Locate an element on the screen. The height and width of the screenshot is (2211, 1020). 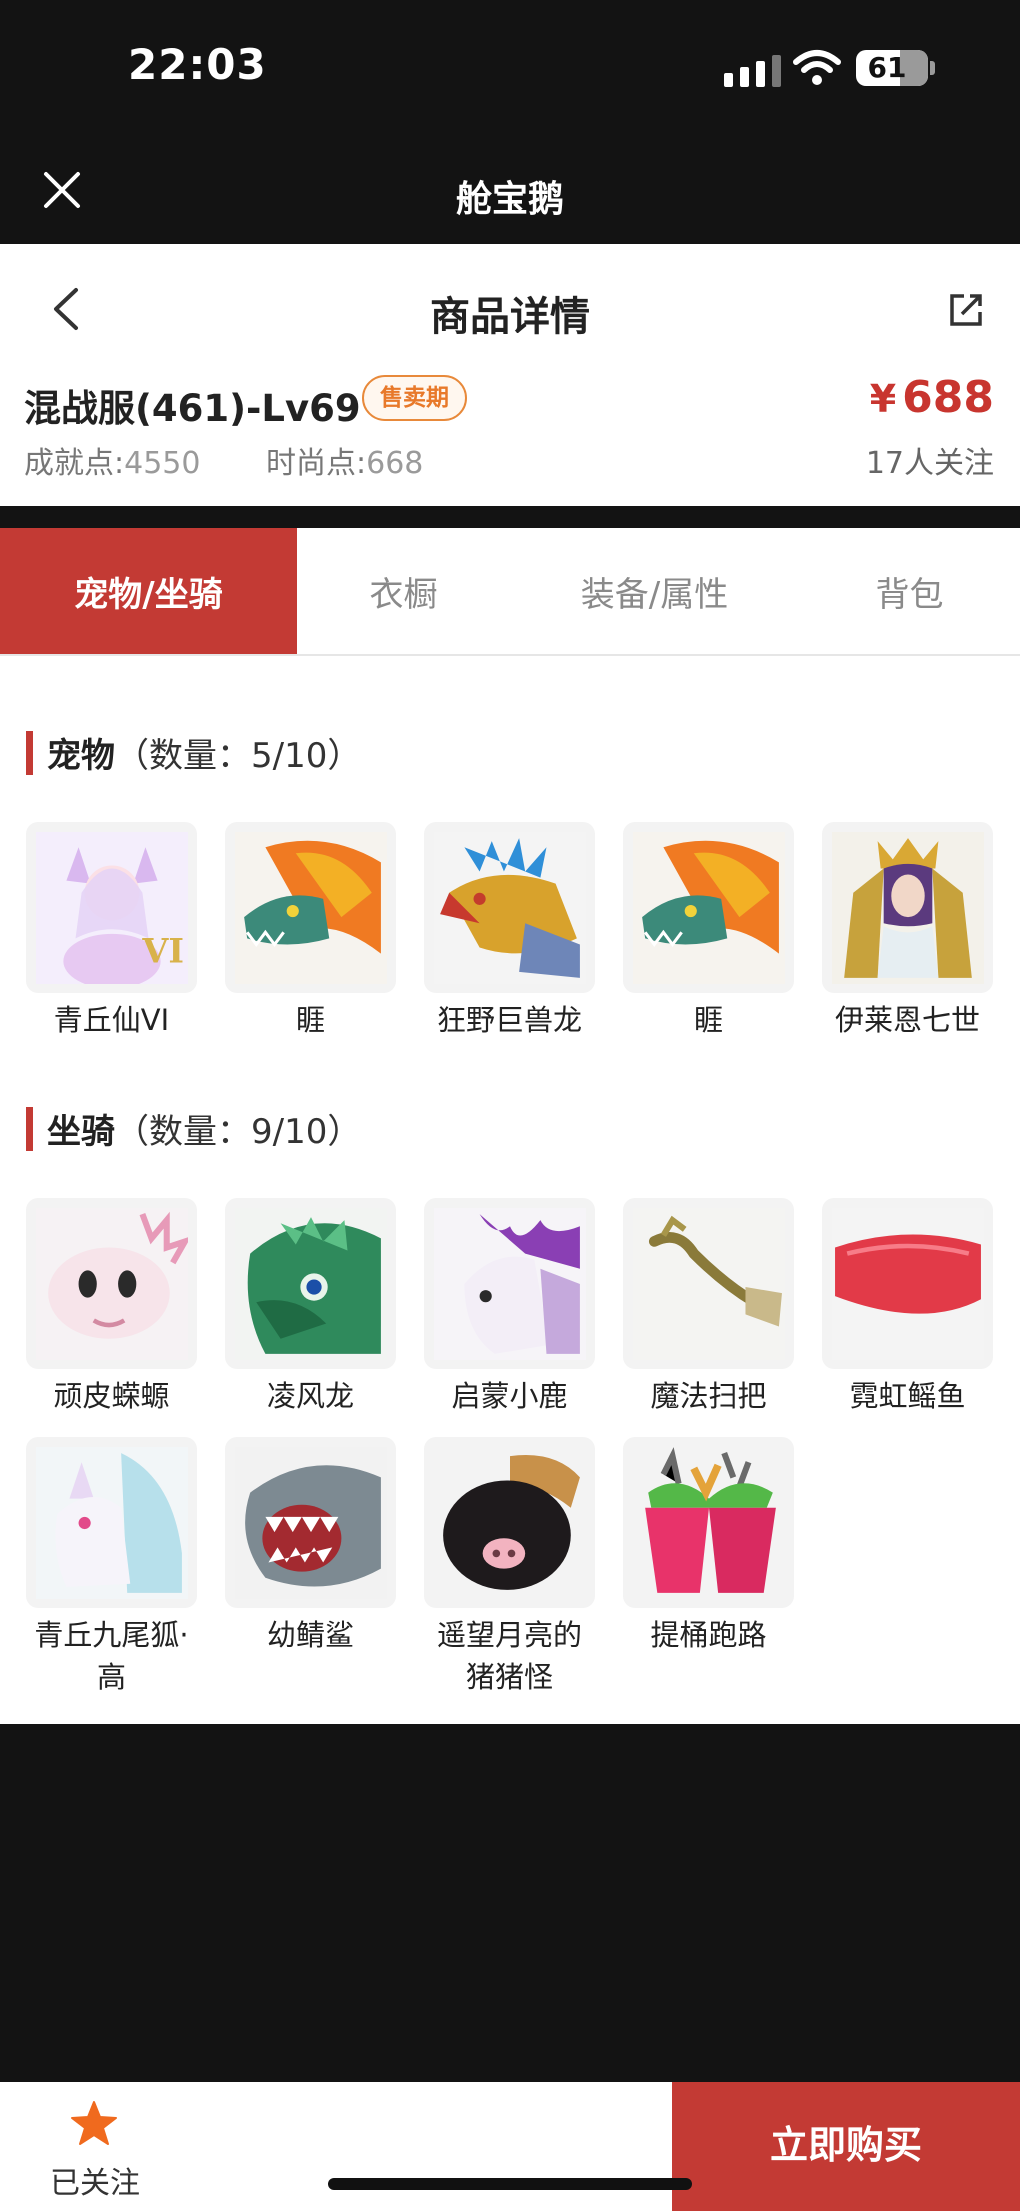
battery-level: 61 is located at coordinates (887, 67).